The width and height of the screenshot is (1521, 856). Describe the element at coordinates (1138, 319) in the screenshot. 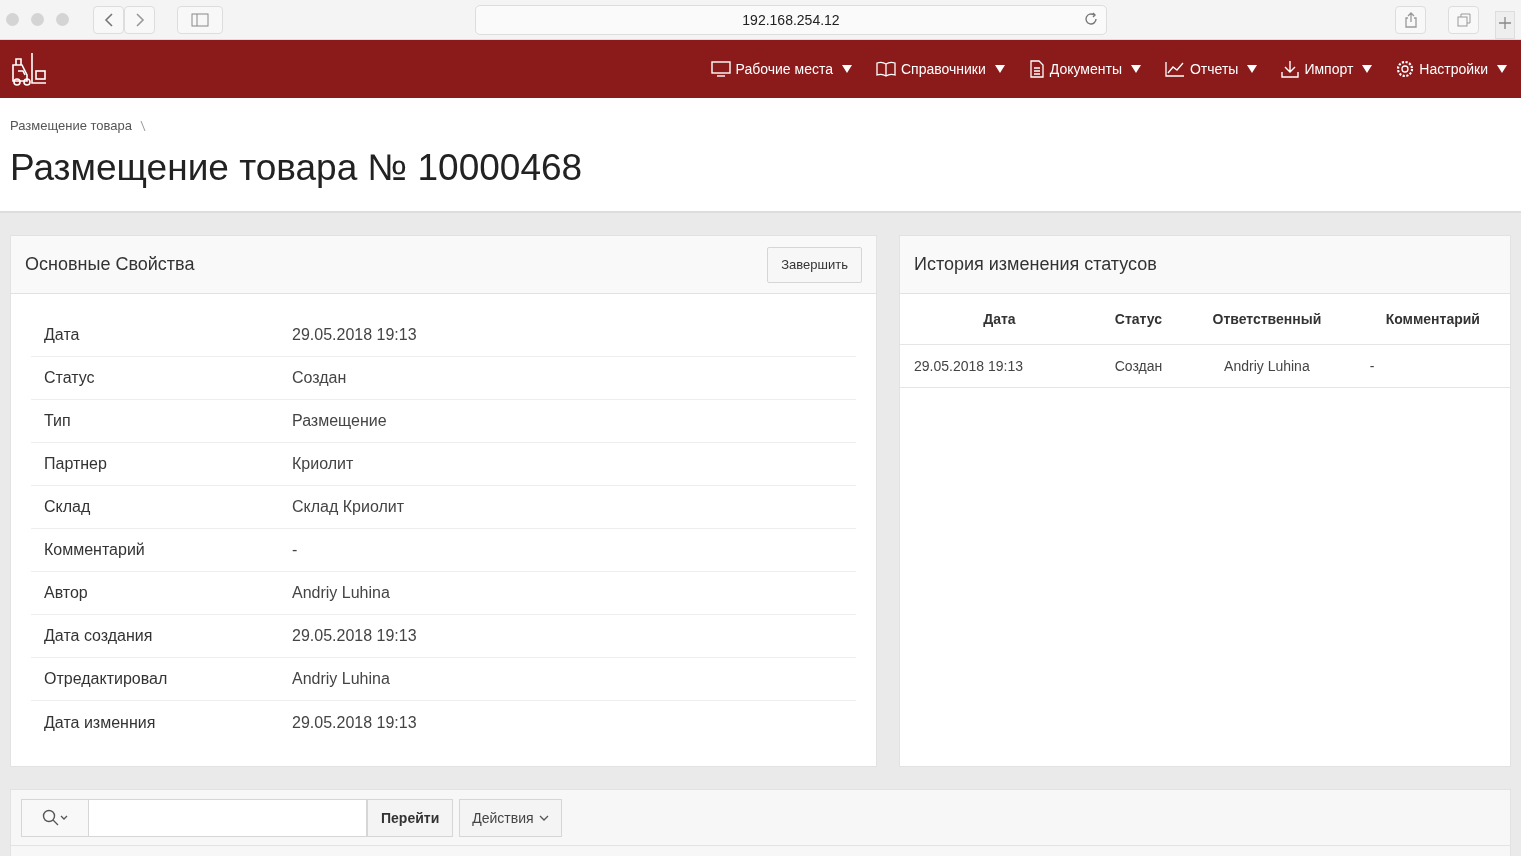

I see `column-header: Статус` at that location.